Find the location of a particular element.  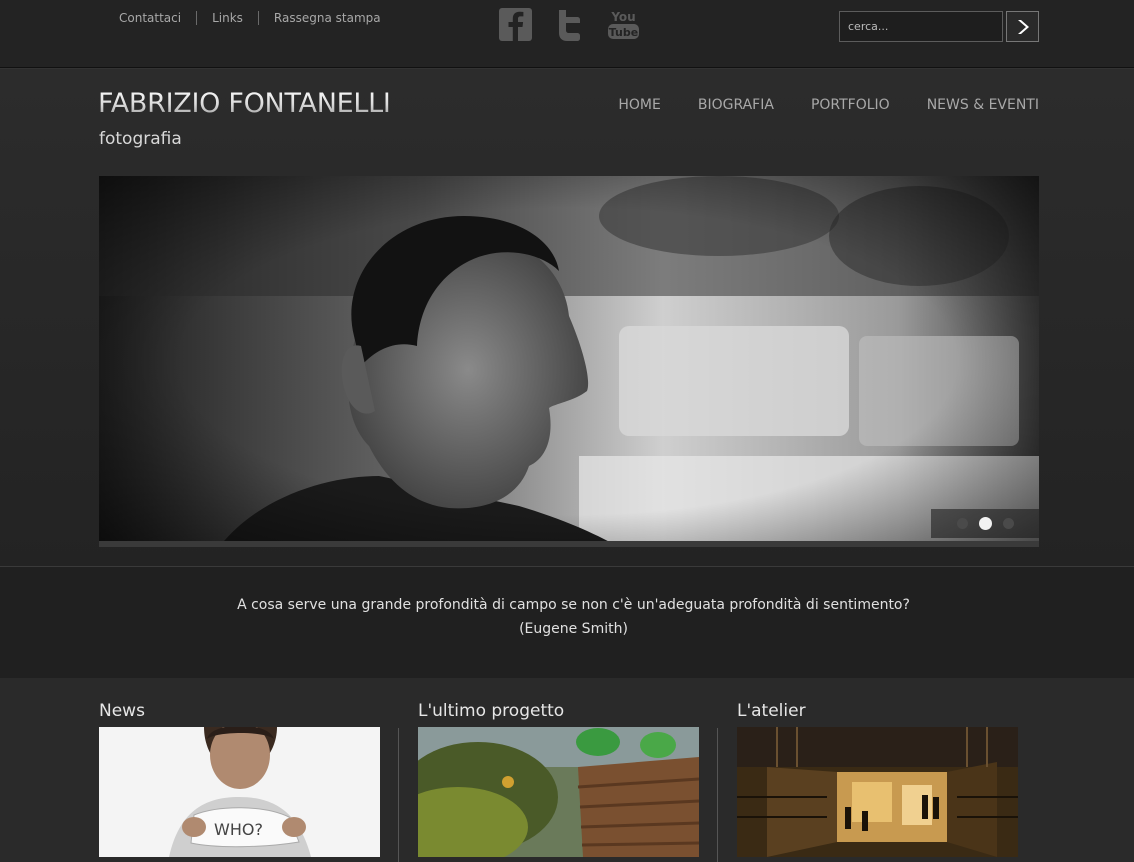

youtube-icon: You Tube is located at coordinates (623, 24).